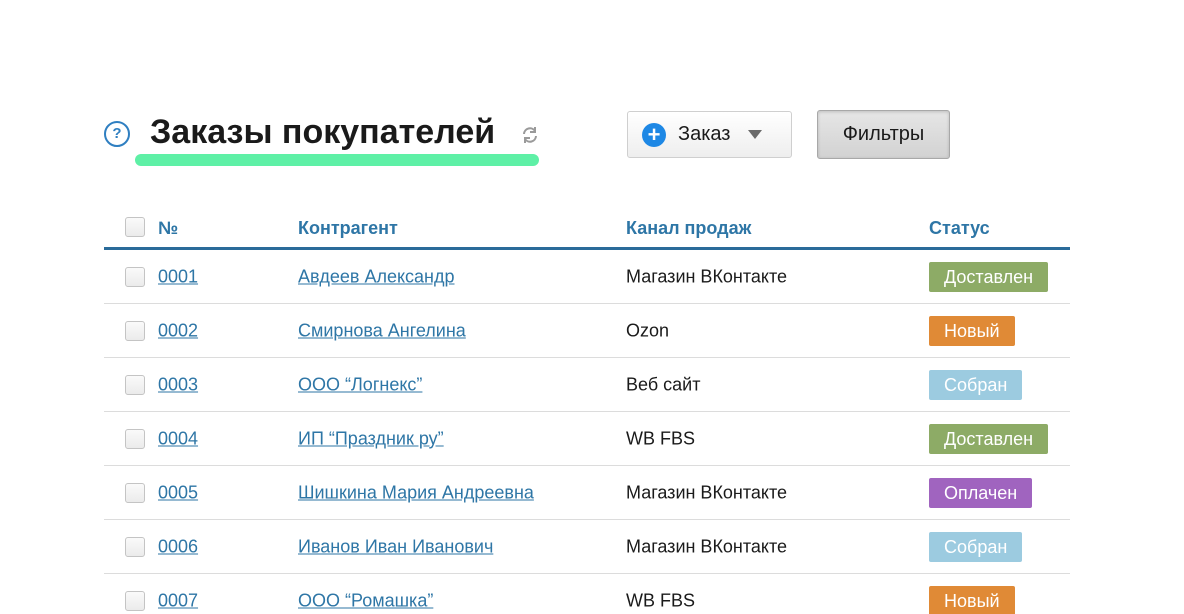 The image size is (1184, 614). Describe the element at coordinates (178, 600) in the screenshot. I see `order-number-link: 0007` at that location.